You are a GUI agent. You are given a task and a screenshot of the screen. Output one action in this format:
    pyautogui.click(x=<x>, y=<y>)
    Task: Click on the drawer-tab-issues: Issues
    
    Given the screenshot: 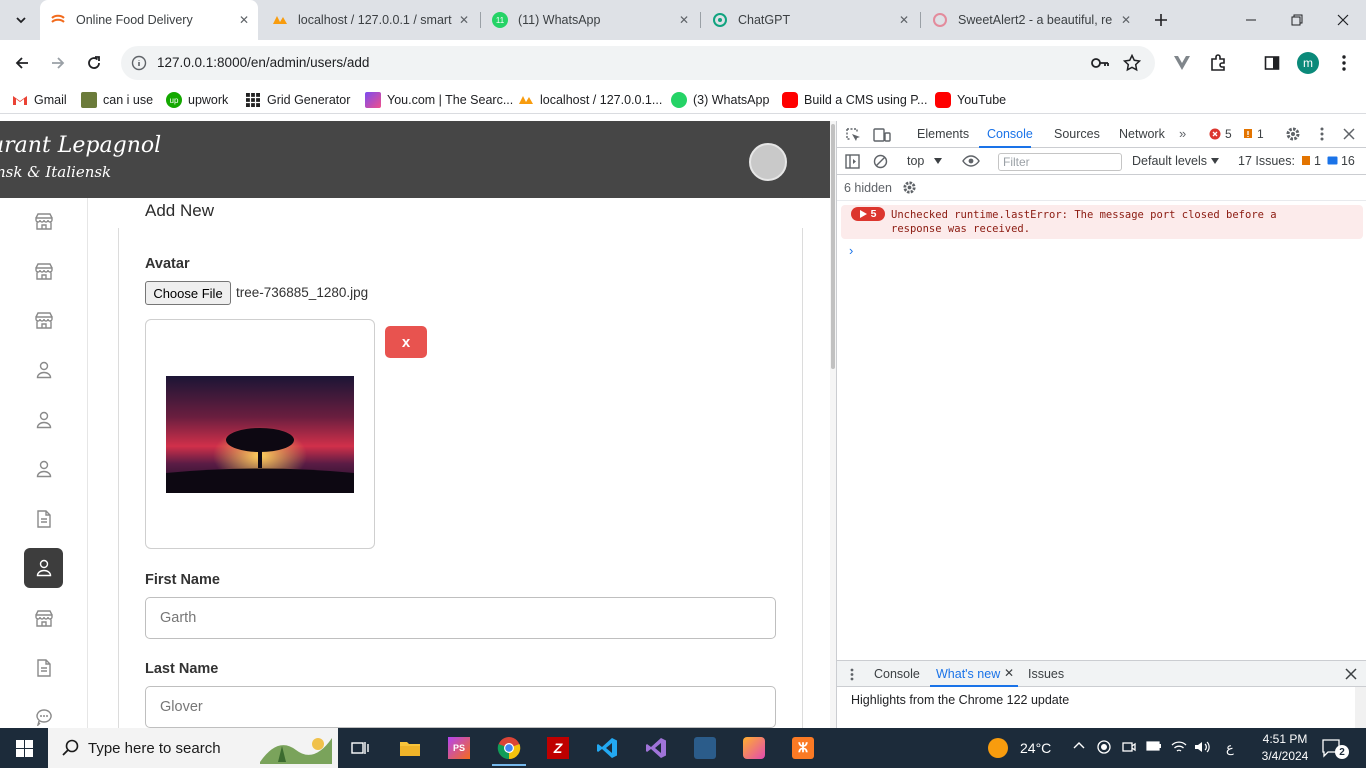 What is the action you would take?
    pyautogui.click(x=1046, y=674)
    